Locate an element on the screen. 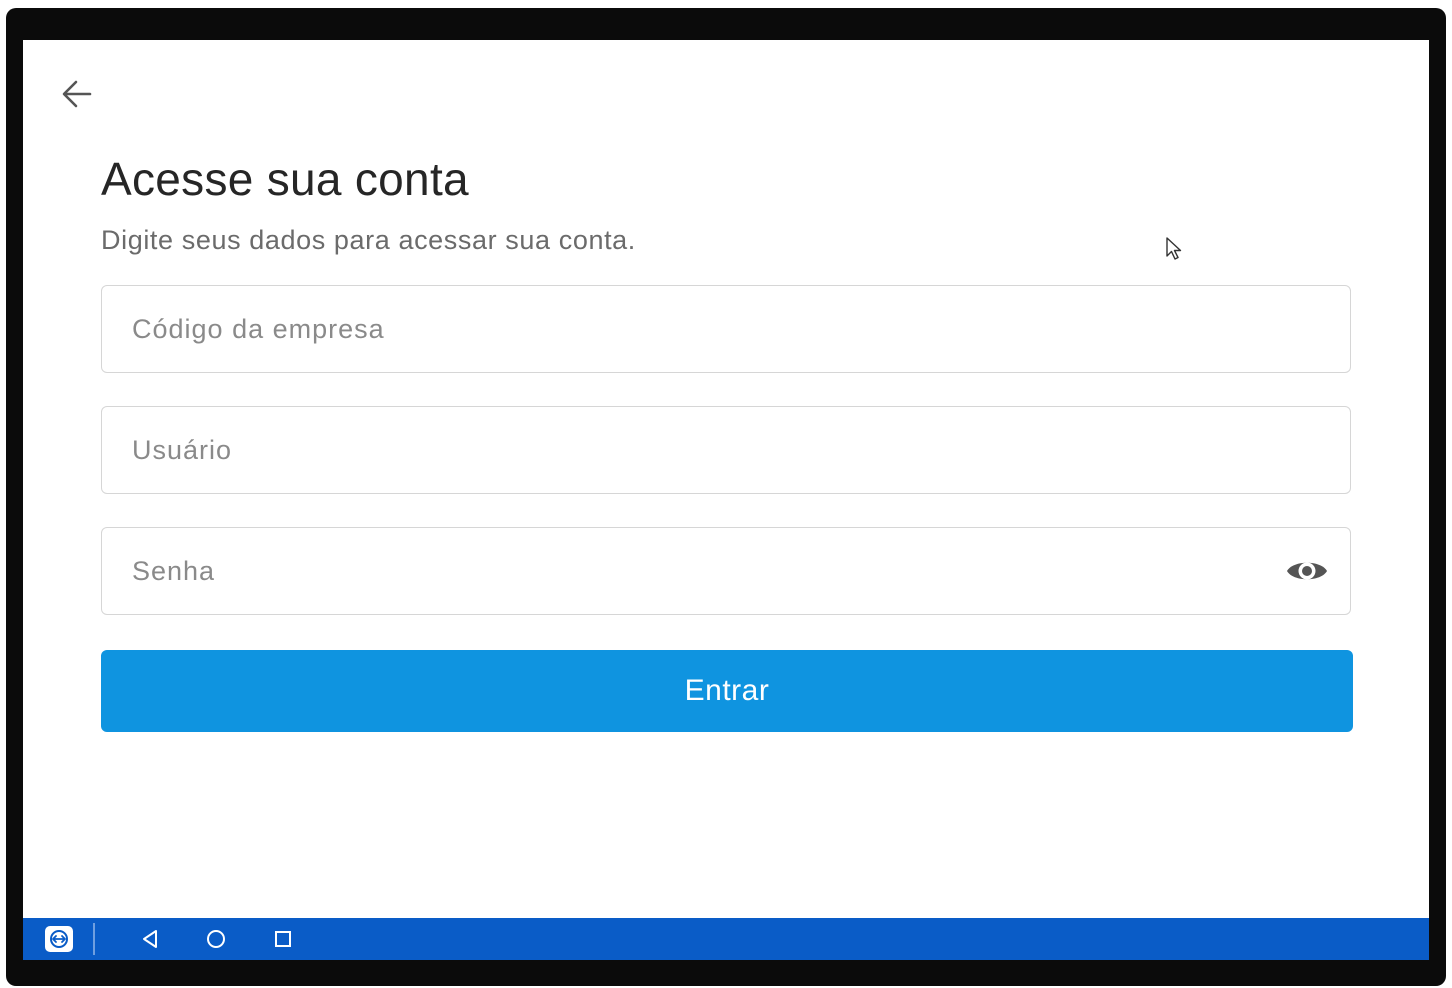 This screenshot has height=988, width=1452. toggle-password-visibility-button is located at coordinates (1307, 571).